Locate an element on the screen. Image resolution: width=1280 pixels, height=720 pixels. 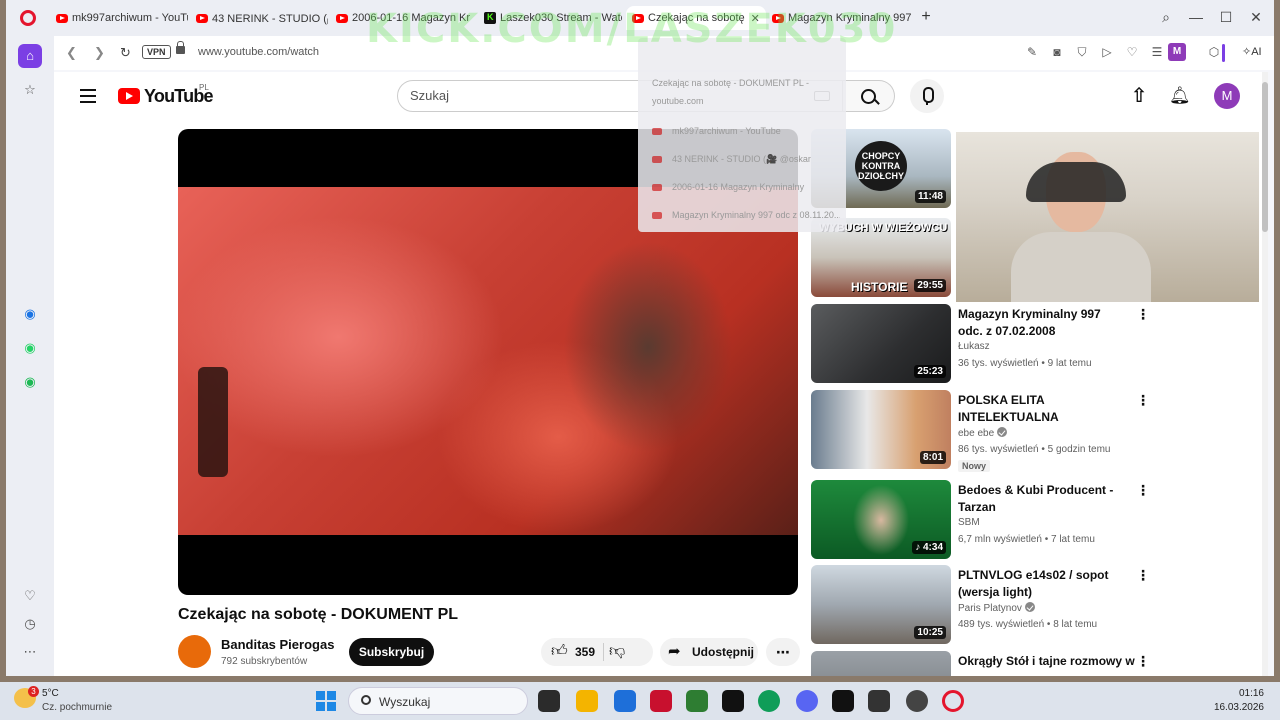
tab-mk997archiwum: mk997archiwum - YouTub is located at coordinates (122, 18).